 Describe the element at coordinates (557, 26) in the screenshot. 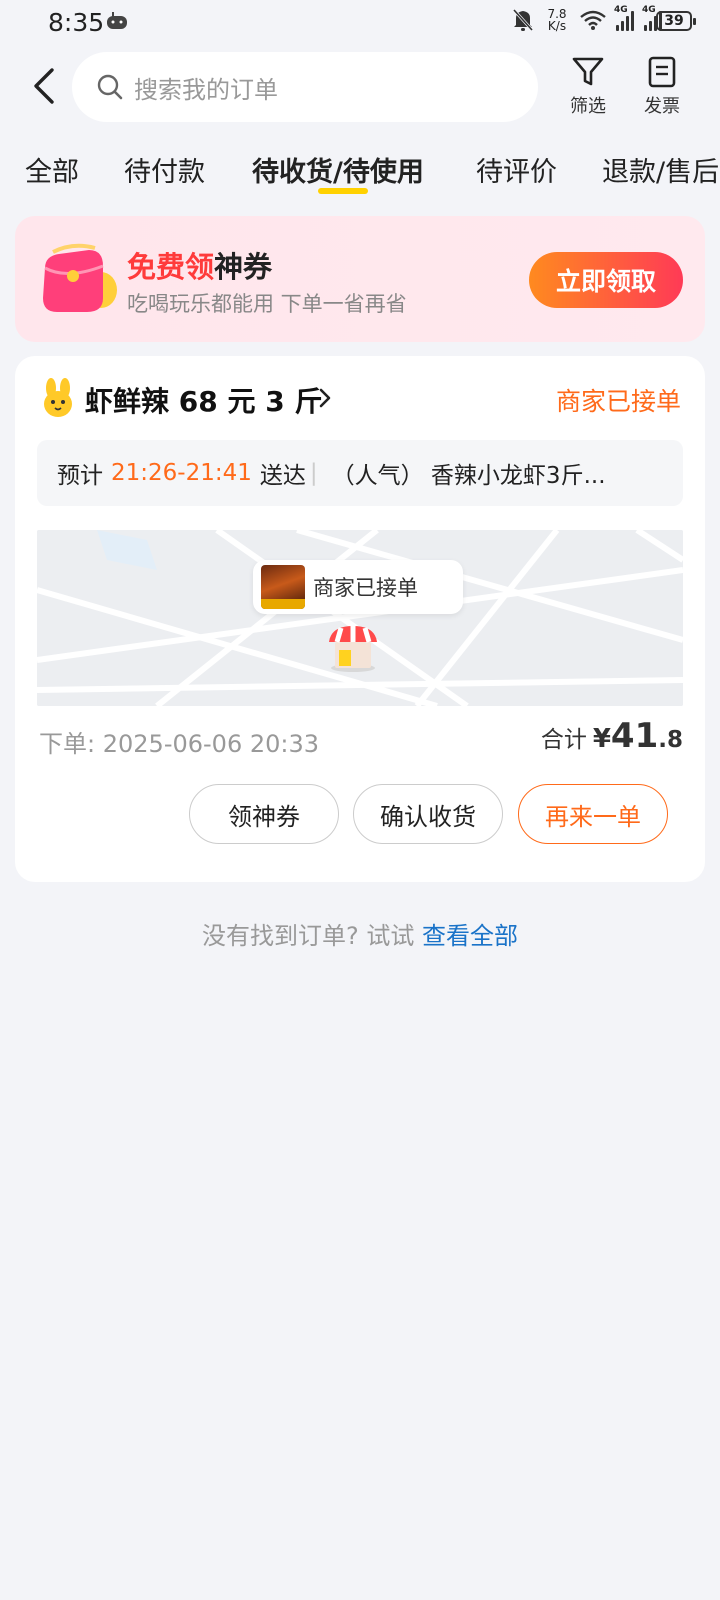

I see `network-speed-unit: K/s` at that location.